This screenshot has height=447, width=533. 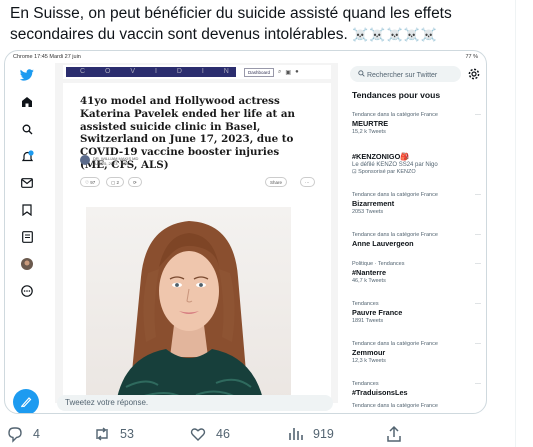 I want to click on status-right: 77 %, so click(x=471, y=57).